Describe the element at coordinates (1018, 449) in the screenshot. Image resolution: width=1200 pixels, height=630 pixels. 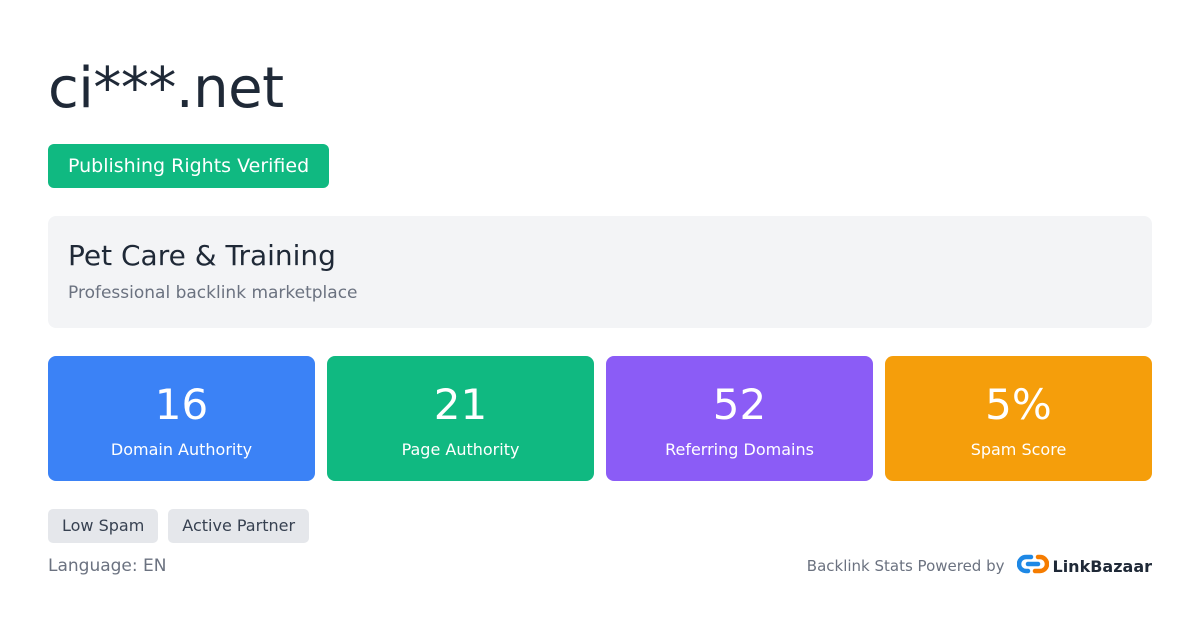
I see `stat-label: Spam Score` at that location.